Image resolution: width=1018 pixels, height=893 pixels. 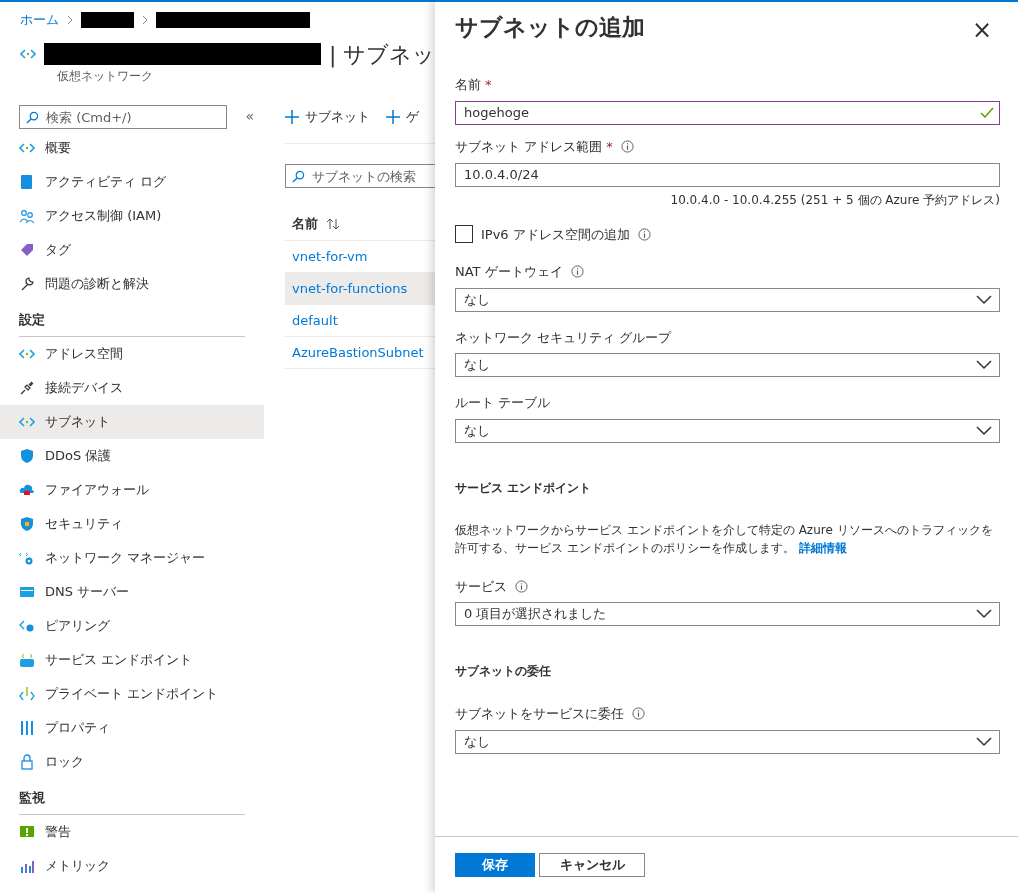 I want to click on nav-item: タグ, so click(x=132, y=250).